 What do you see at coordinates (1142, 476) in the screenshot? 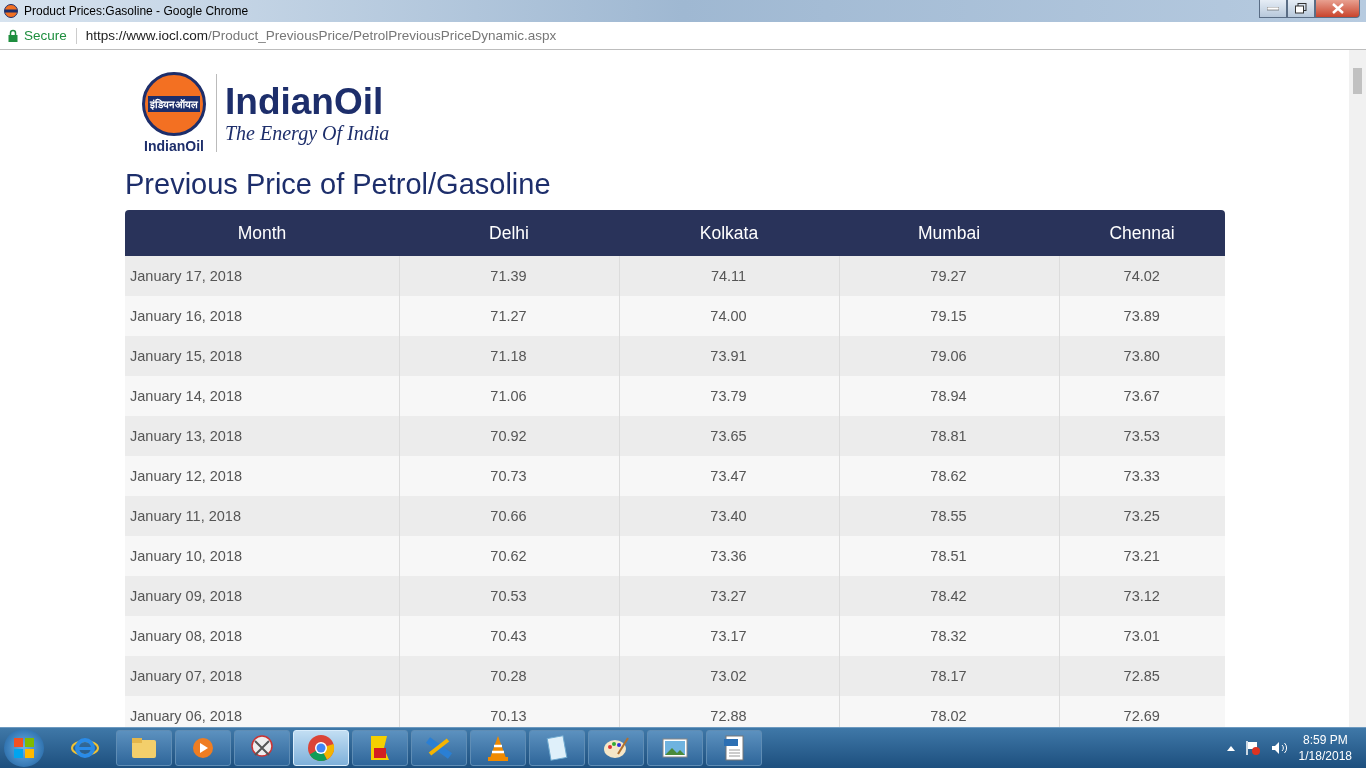
I see `table-cell: 73.33` at bounding box center [1142, 476].